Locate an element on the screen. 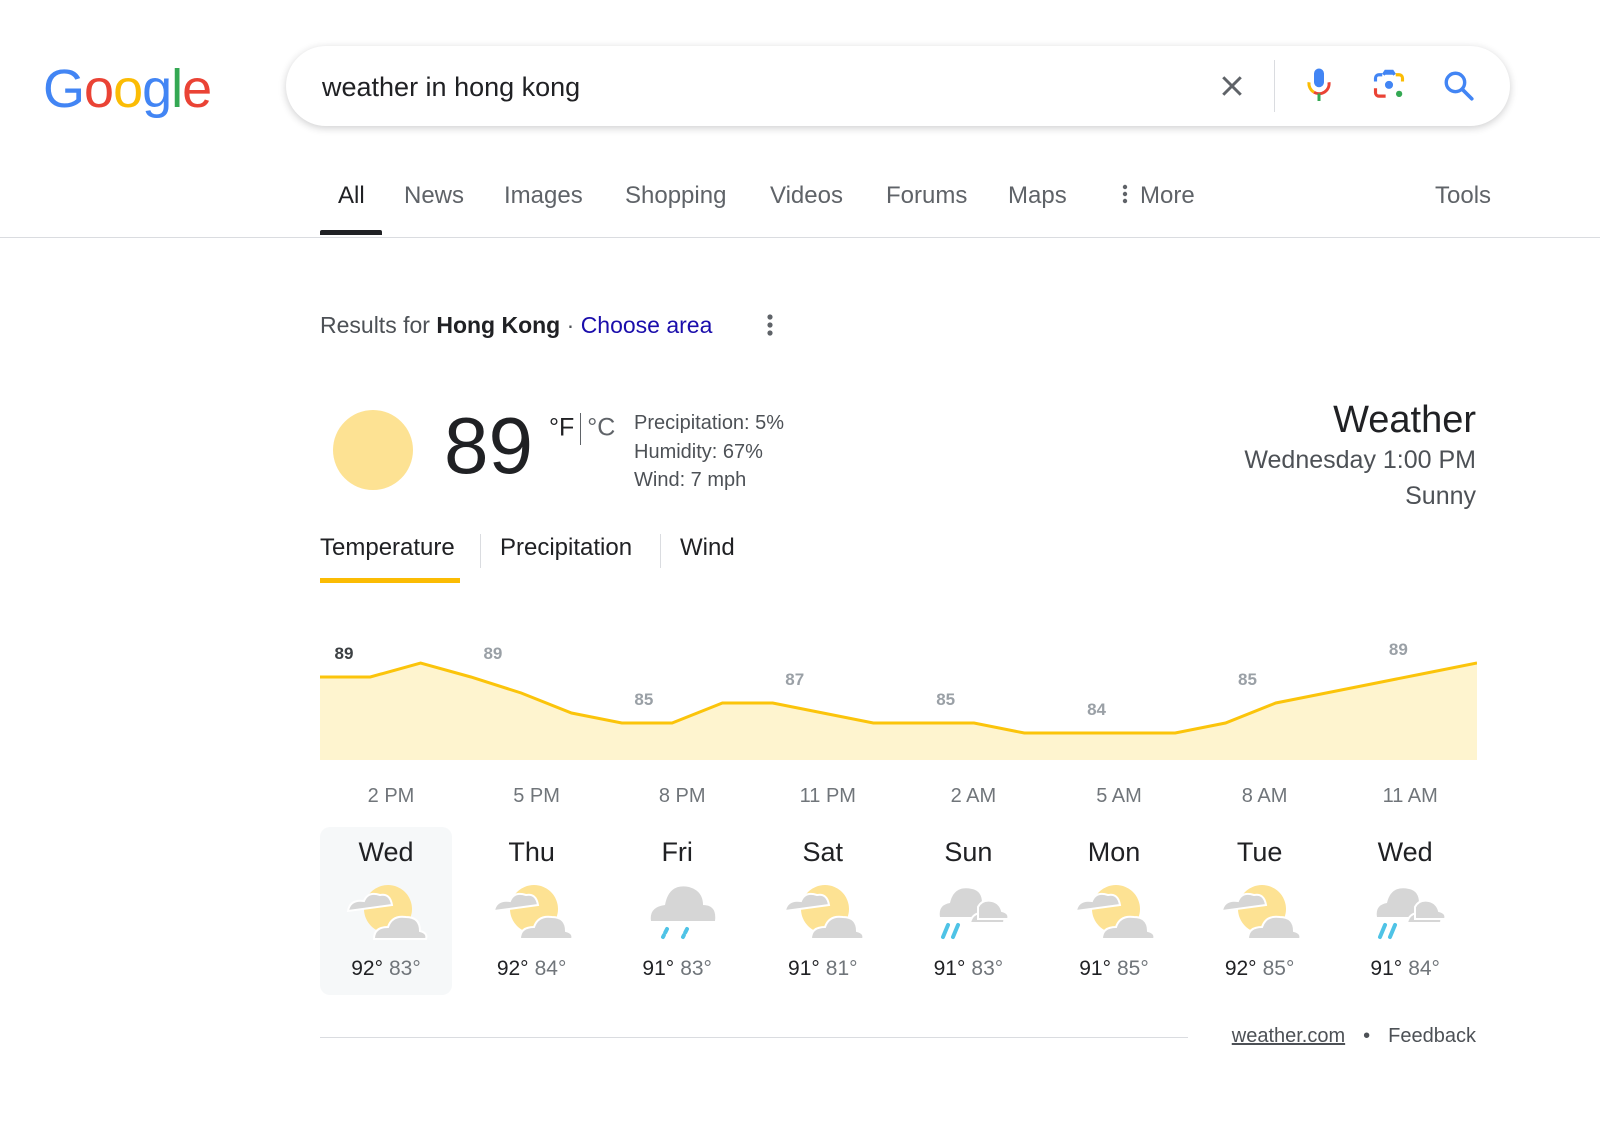 This screenshot has height=1139, width=1600. voice-search-button is located at coordinates (1319, 86).